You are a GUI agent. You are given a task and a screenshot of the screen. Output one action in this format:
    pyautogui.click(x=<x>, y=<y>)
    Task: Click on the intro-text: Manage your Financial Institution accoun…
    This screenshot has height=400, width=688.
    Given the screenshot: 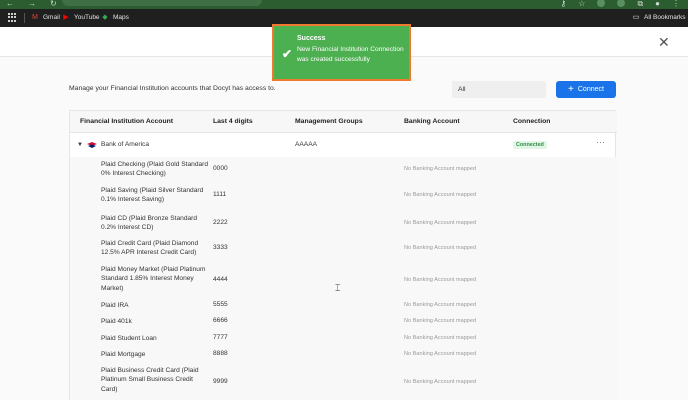 What is the action you would take?
    pyautogui.click(x=172, y=88)
    